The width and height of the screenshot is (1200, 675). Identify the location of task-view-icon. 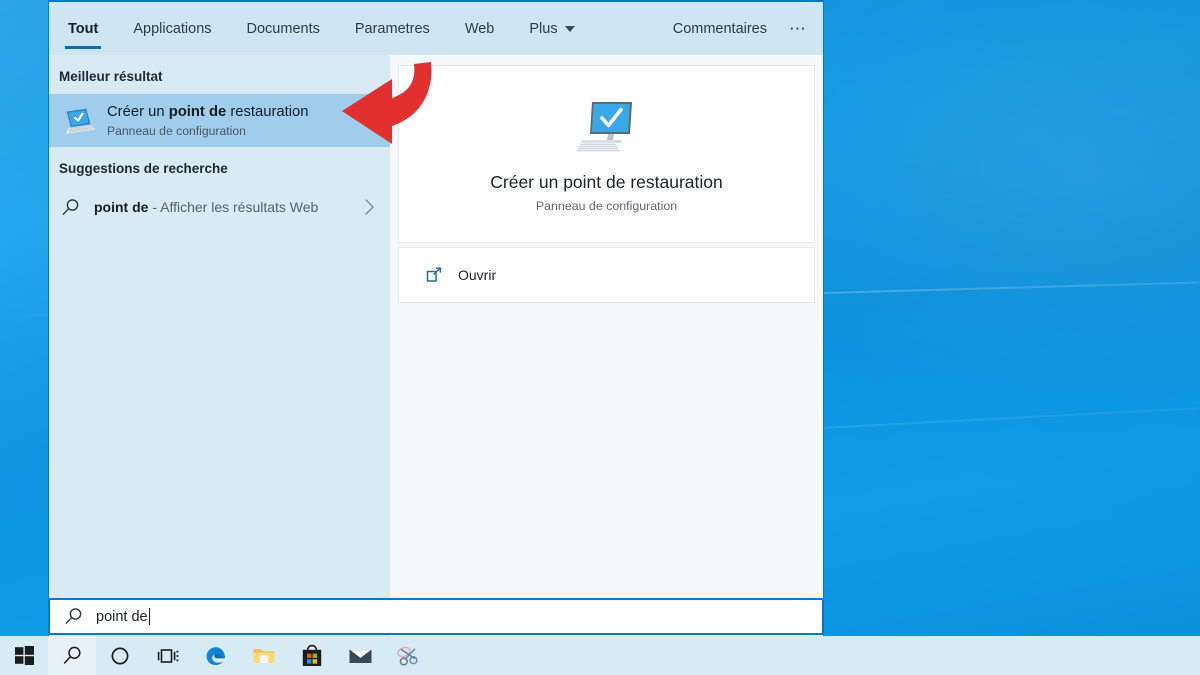
(168, 656).